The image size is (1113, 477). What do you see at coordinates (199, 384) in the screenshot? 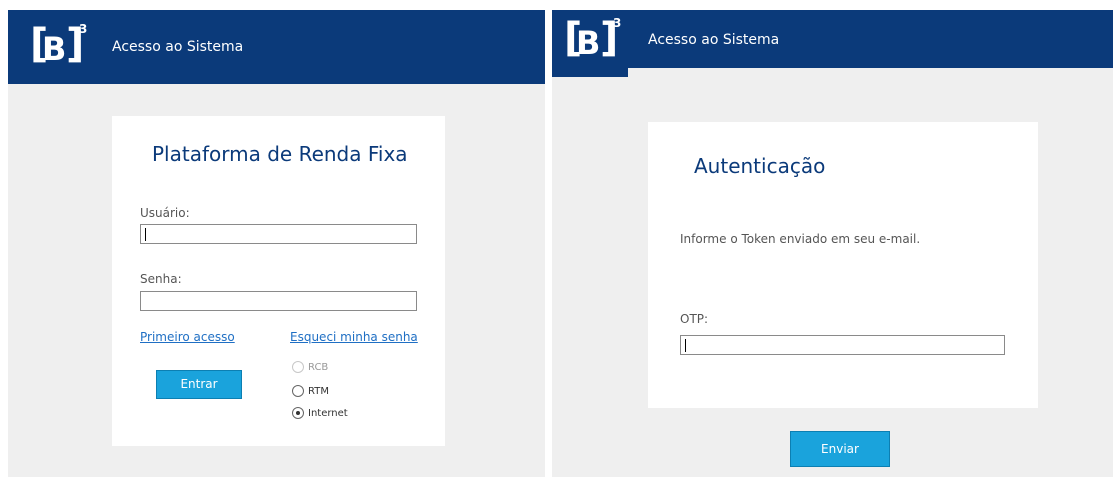
I see `login-button: Entrar` at bounding box center [199, 384].